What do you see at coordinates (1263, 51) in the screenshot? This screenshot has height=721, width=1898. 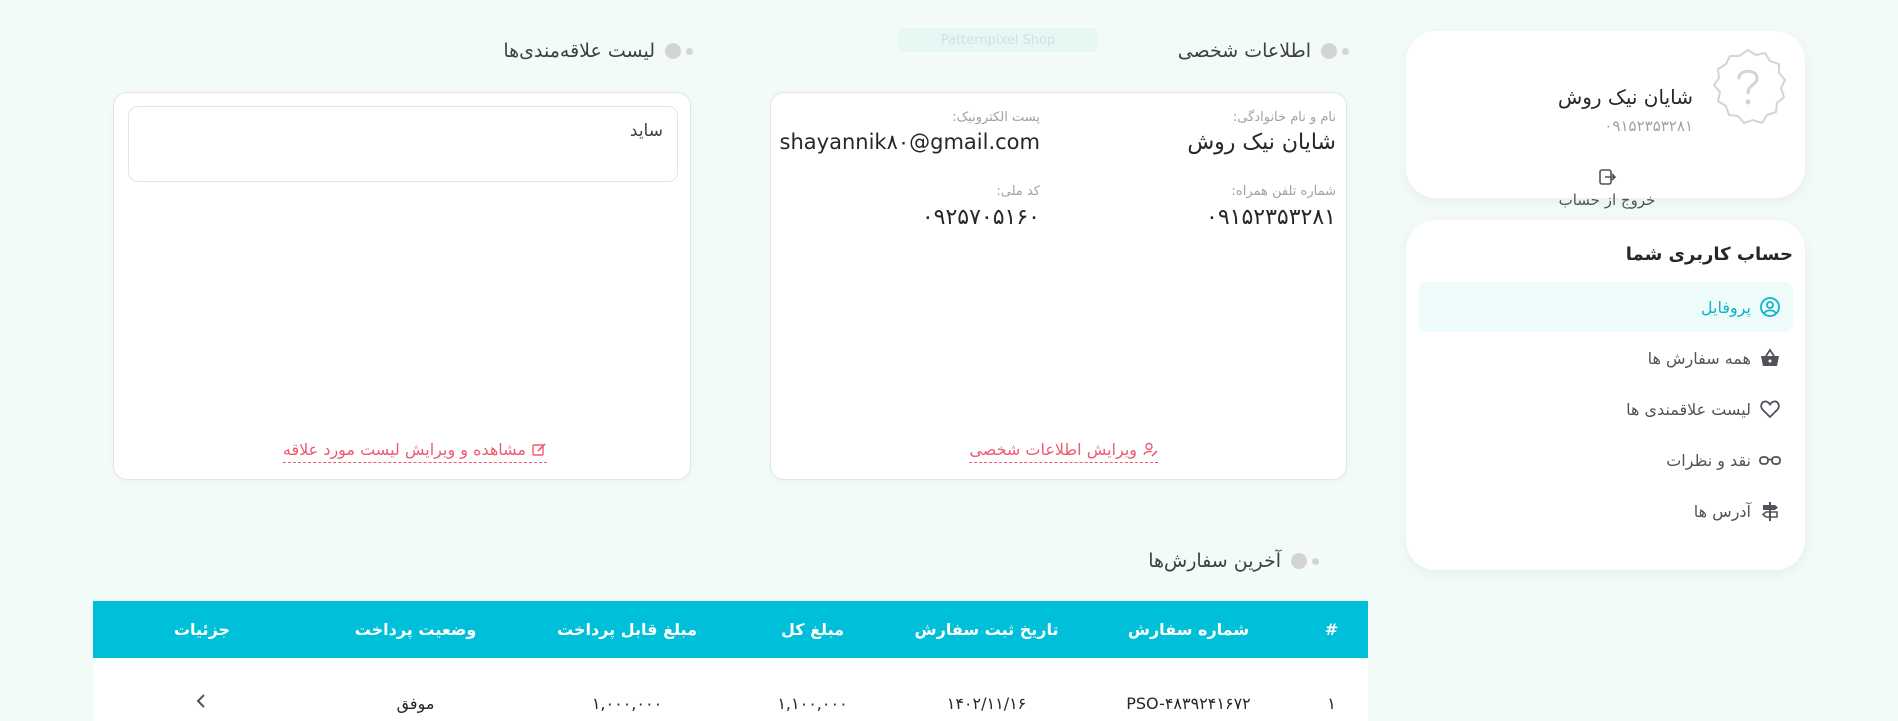 I see `personal-info-title: اطلاعات شخصی` at bounding box center [1263, 51].